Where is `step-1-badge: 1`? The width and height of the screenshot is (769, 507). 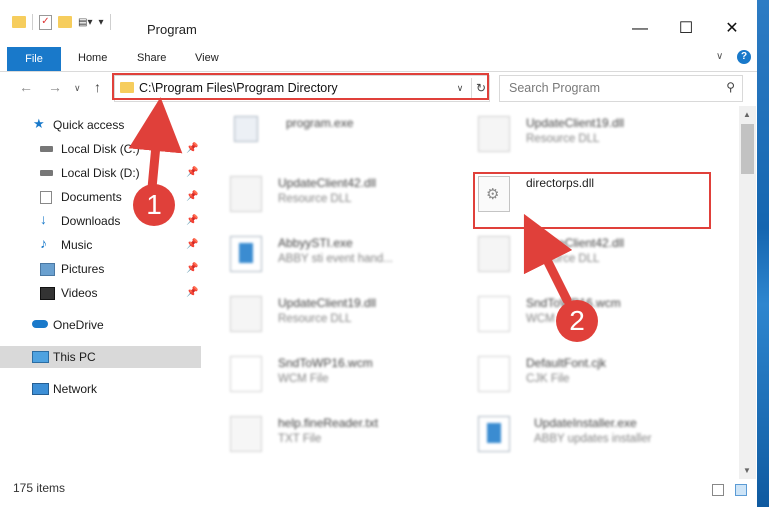
step-1-badge: 1 is located at coordinates (154, 205).